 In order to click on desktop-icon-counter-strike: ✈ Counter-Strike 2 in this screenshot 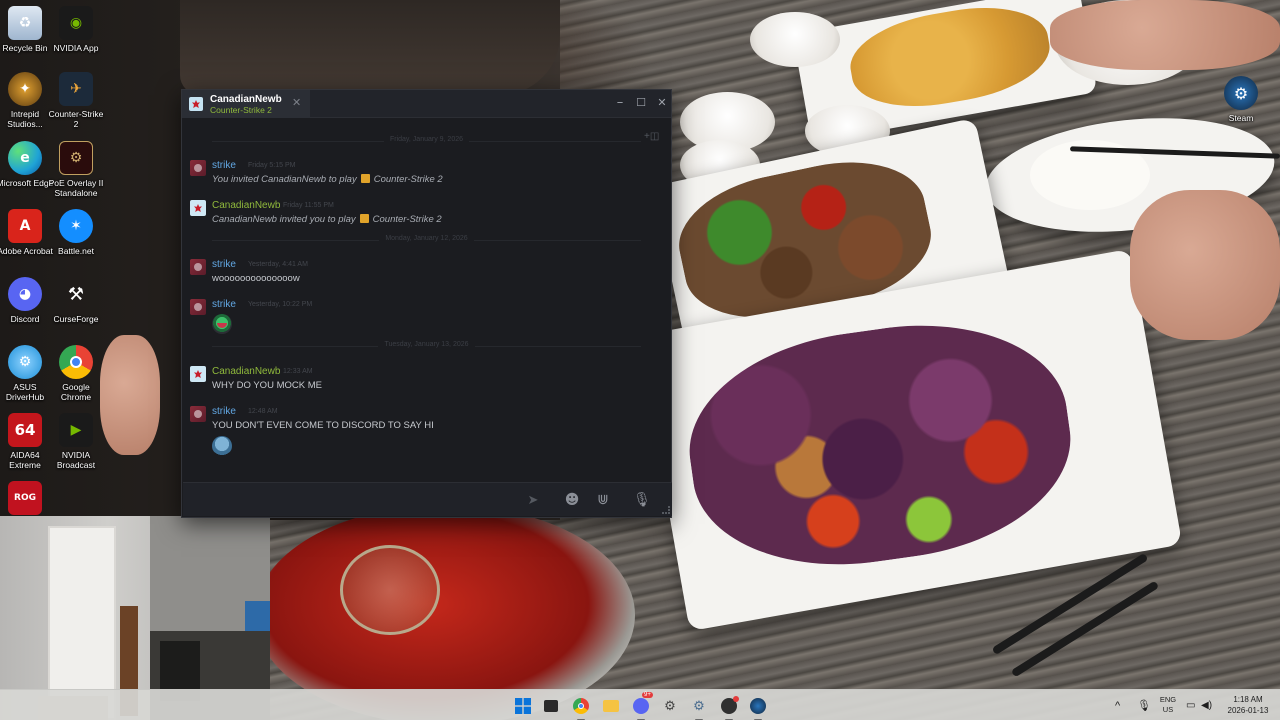, I will do `click(76, 100)`.